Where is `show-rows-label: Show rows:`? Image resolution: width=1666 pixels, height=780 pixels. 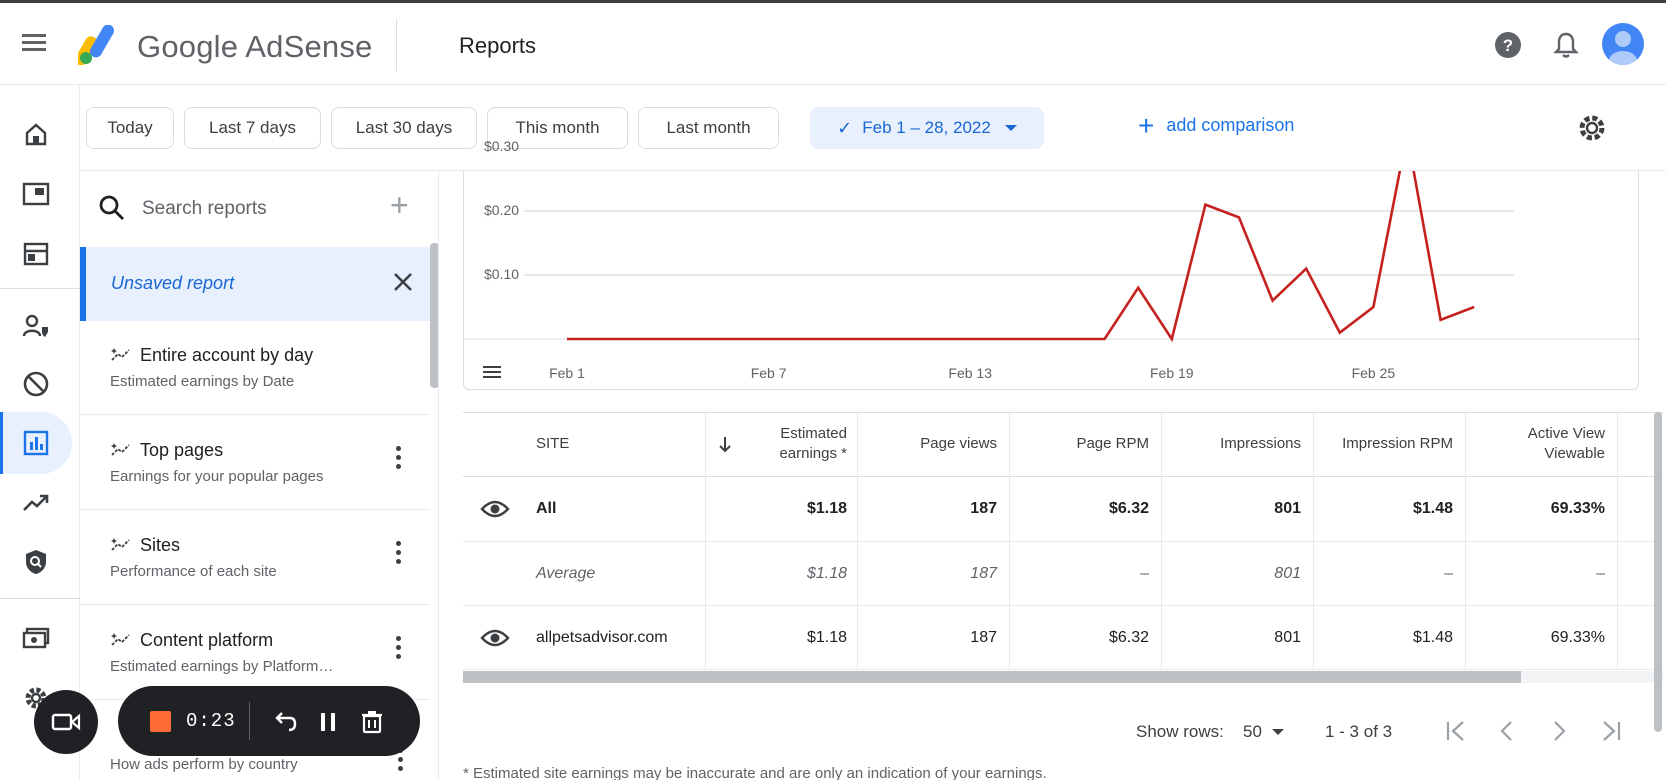
show-rows-label: Show rows: is located at coordinates (1180, 731).